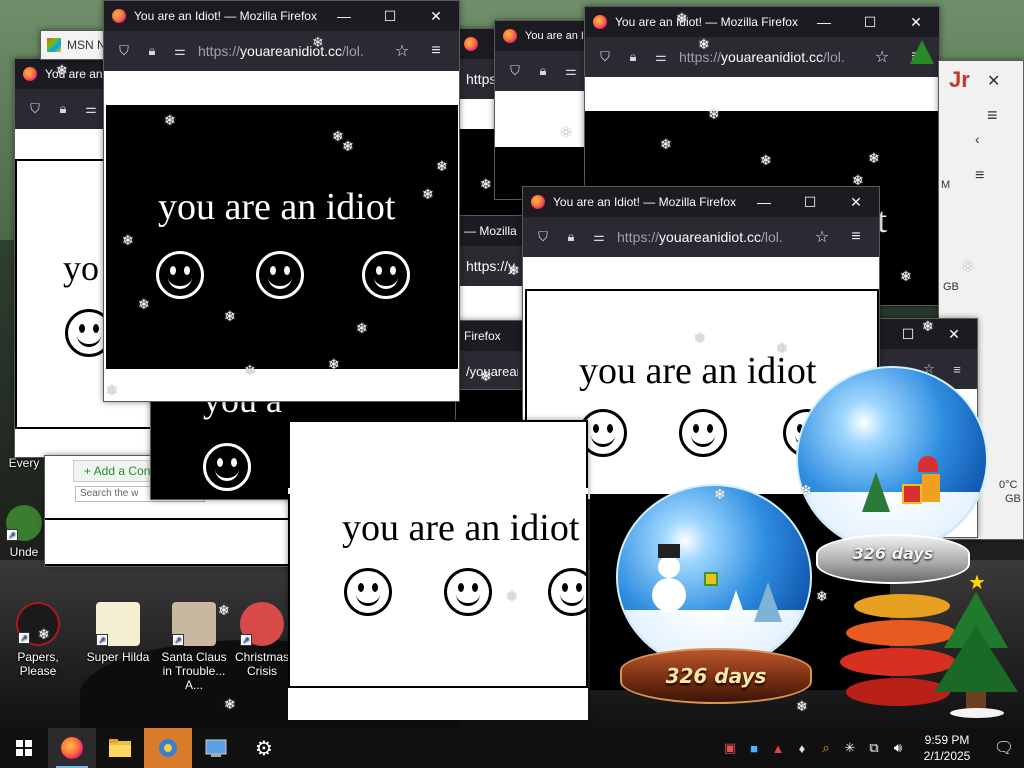 The image size is (1024, 768). What do you see at coordinates (874, 748) in the screenshot?
I see `network-icon: ⧉` at bounding box center [874, 748].